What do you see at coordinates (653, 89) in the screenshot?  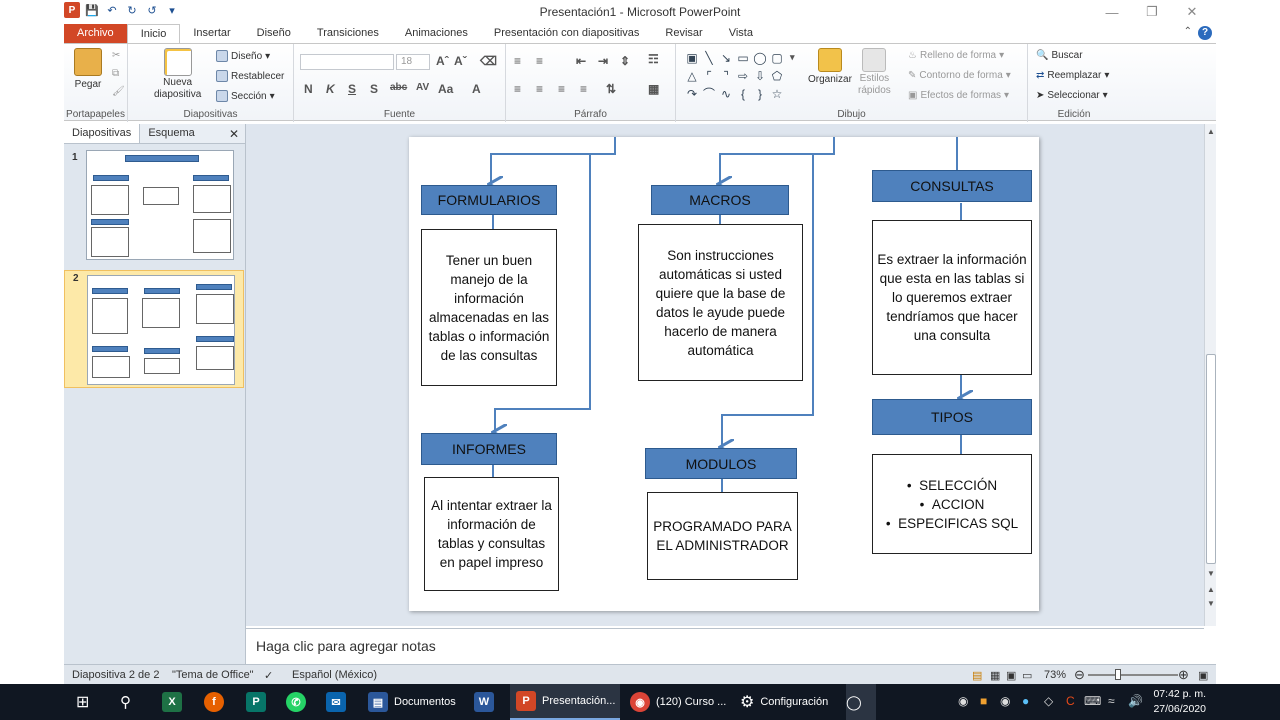 I see `smartart-icon: ▦` at bounding box center [653, 89].